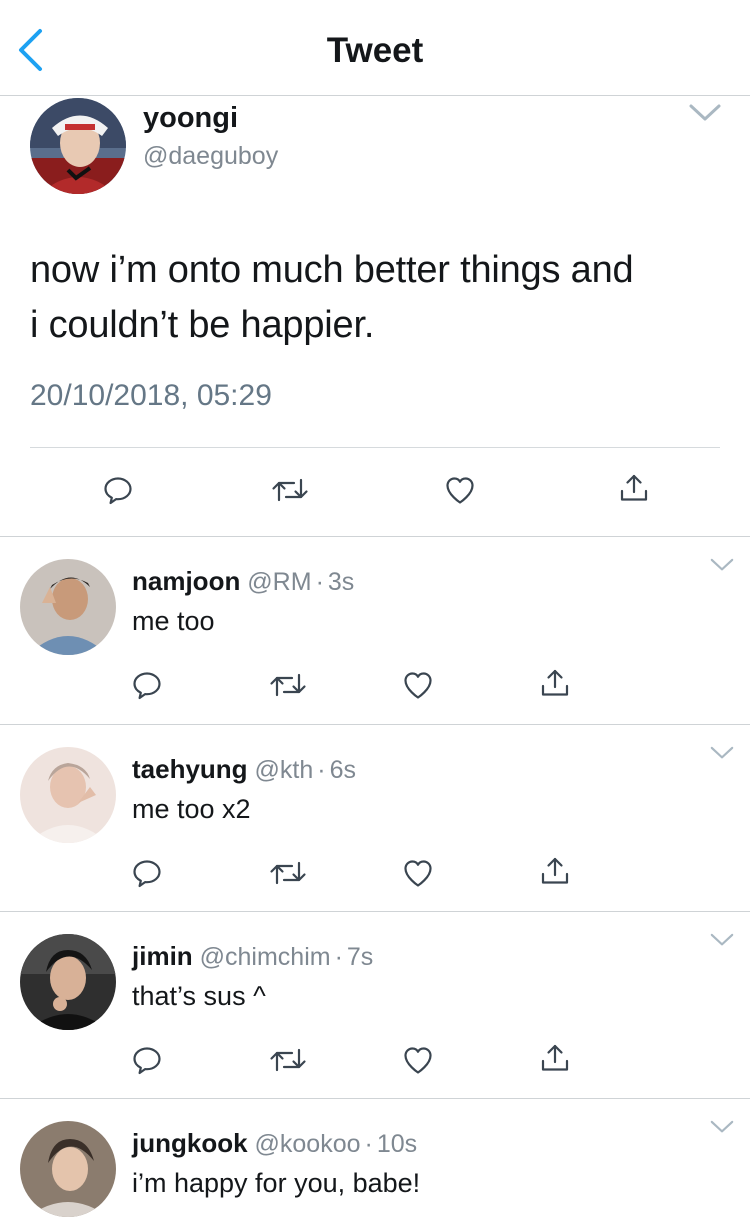  Describe the element at coordinates (375, 492) in the screenshot. I see `tweet-actions` at that location.